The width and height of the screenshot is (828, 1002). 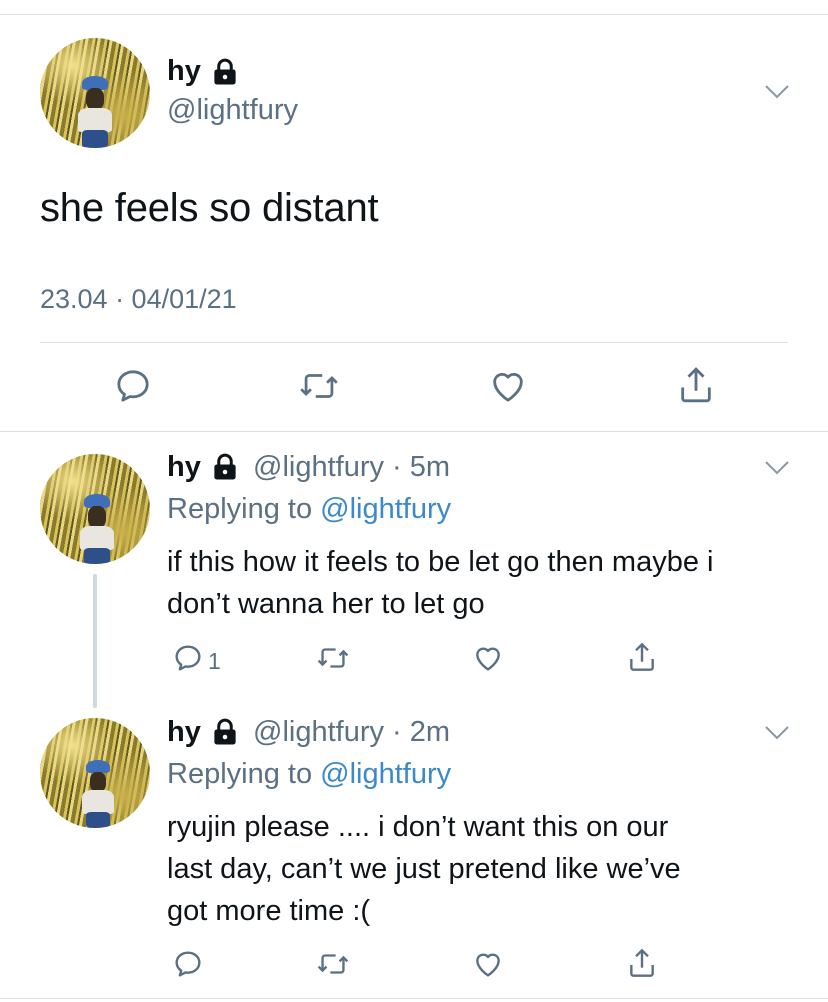 I want to click on handle: @lightfury, so click(x=232, y=110).